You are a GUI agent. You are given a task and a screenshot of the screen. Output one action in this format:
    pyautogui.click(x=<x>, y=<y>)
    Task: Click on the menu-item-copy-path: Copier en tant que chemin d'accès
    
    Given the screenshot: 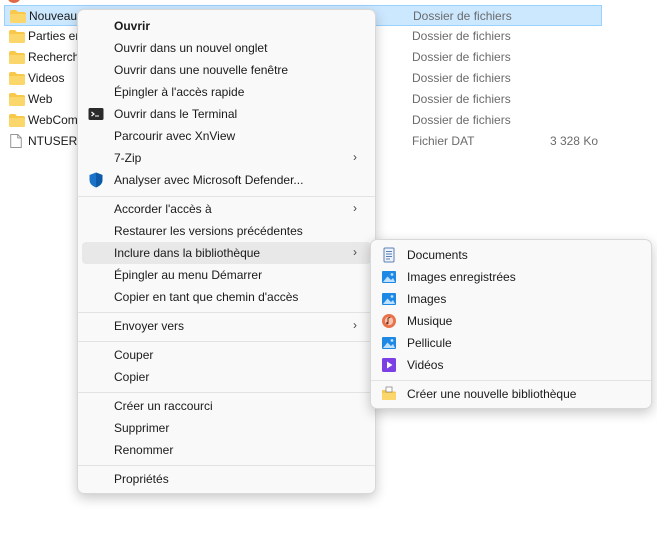 What is the action you would take?
    pyautogui.click(x=226, y=297)
    